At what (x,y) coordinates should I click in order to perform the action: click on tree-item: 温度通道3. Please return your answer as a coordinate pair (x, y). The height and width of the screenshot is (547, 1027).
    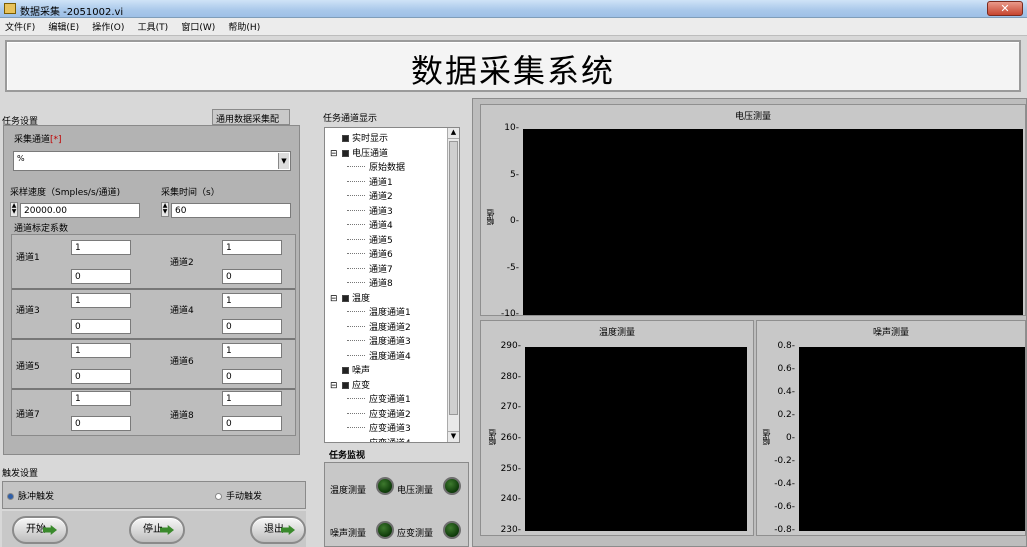
    Looking at the image, I should click on (379, 340).